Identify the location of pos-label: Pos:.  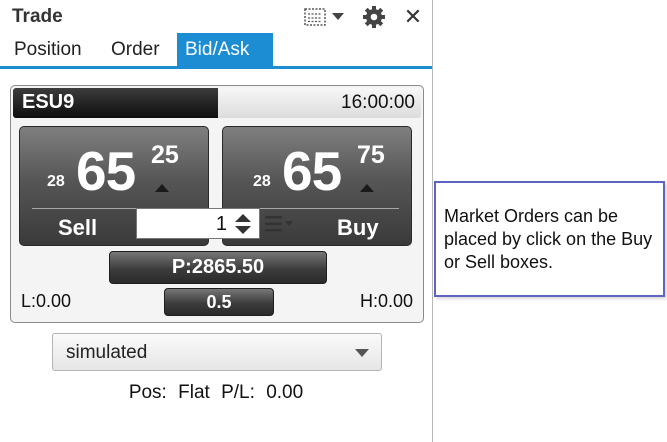
(147, 392).